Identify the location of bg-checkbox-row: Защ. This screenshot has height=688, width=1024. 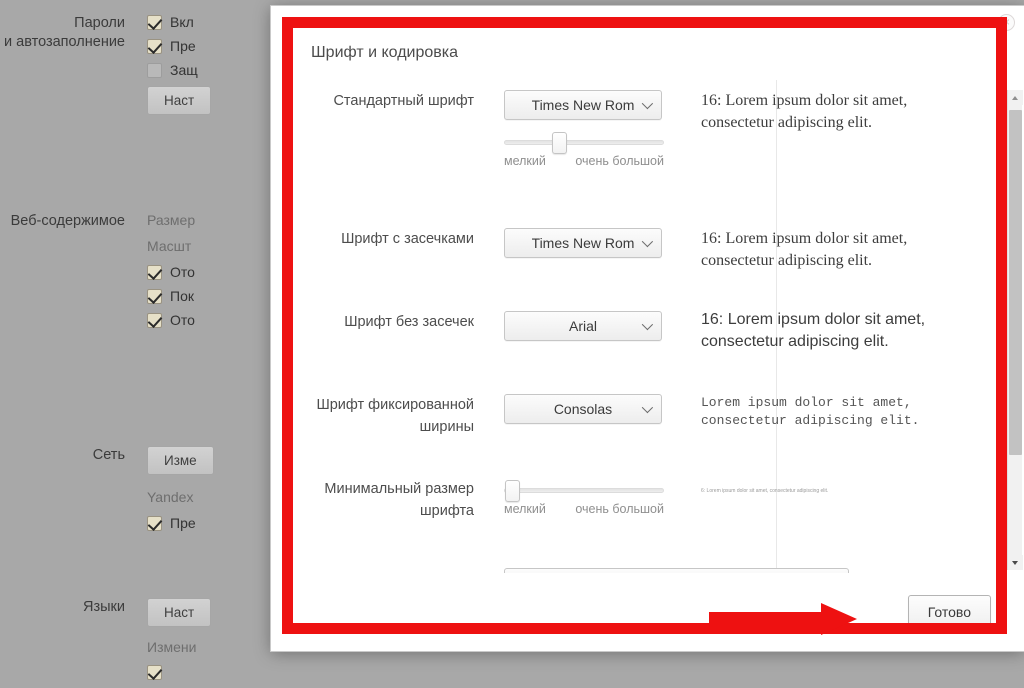
(179, 70).